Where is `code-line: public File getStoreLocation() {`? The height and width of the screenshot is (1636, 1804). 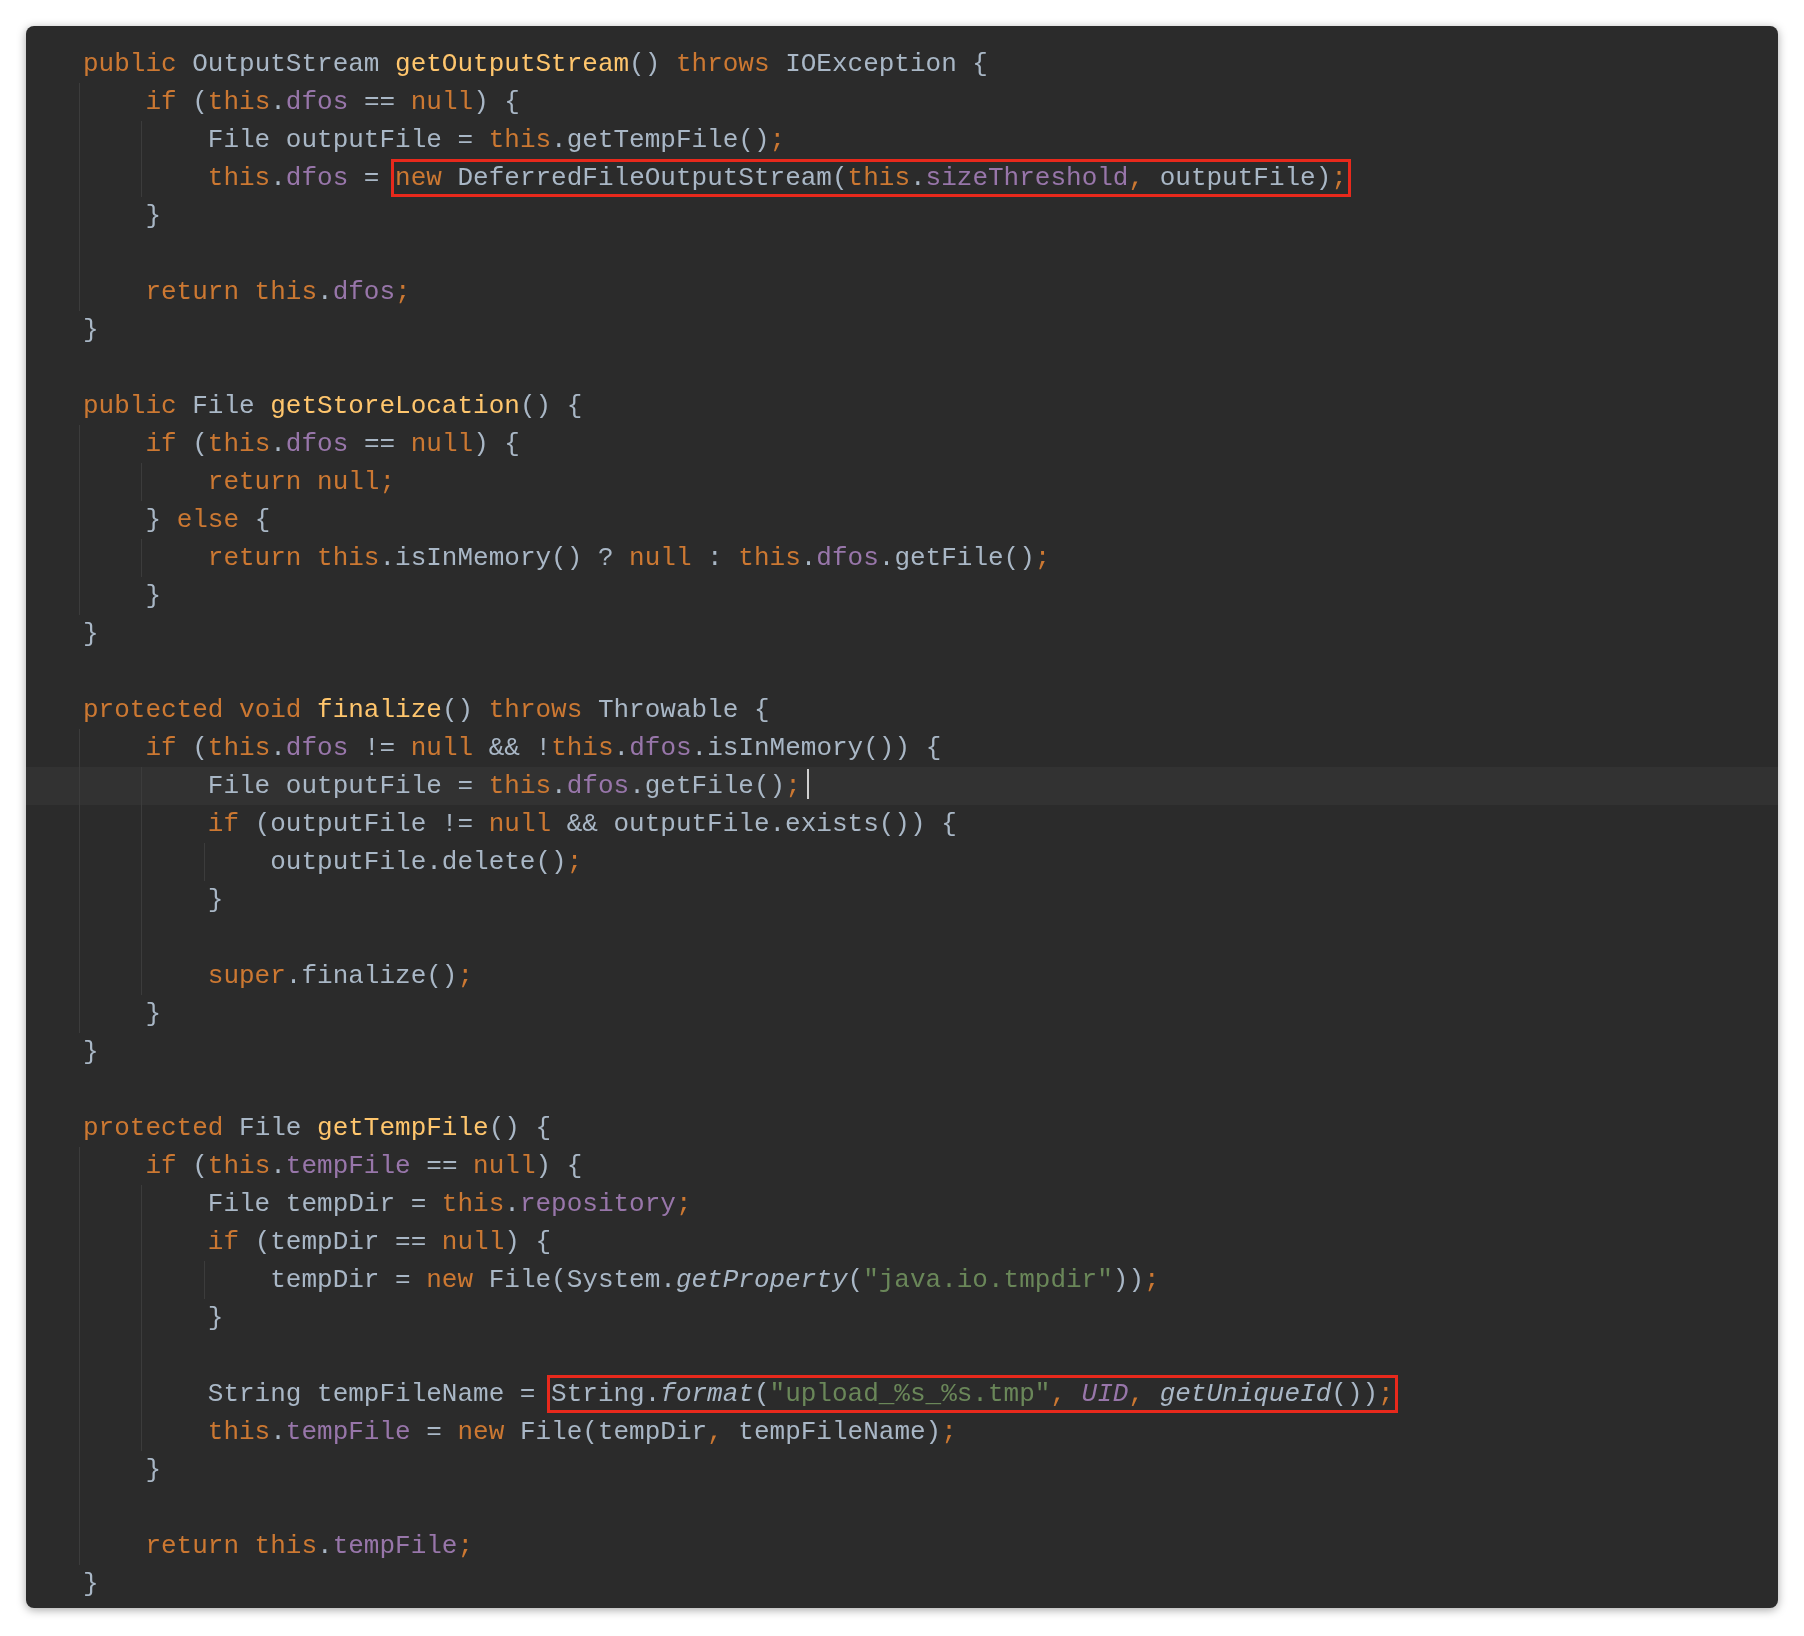 code-line: public File getStoreLocation() { is located at coordinates (333, 406).